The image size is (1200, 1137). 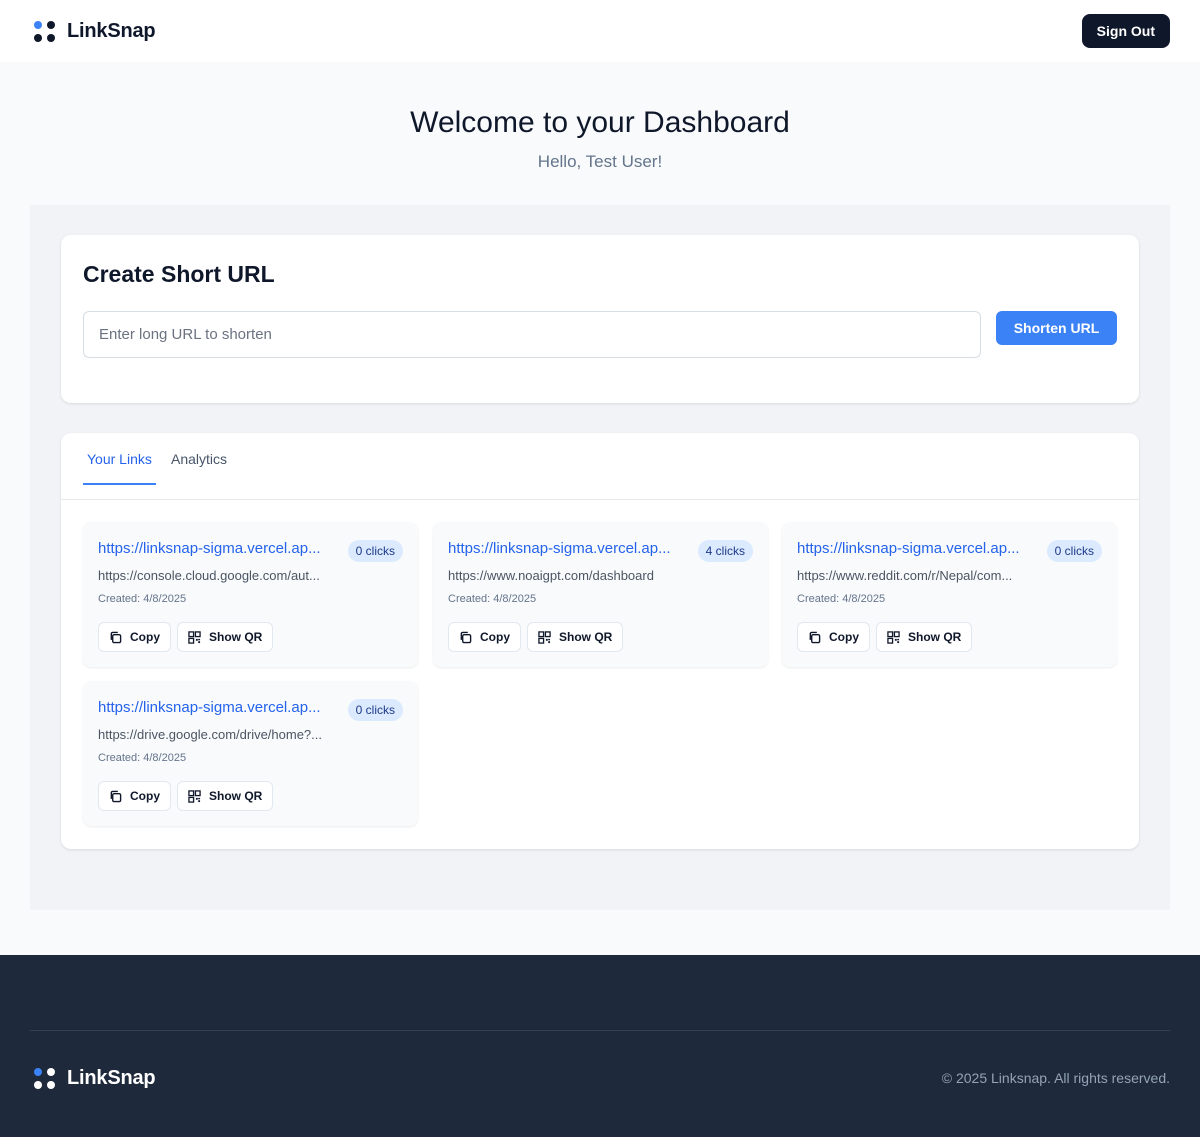 What do you see at coordinates (600, 31) in the screenshot?
I see `top-header: LinkSnap Sign Out` at bounding box center [600, 31].